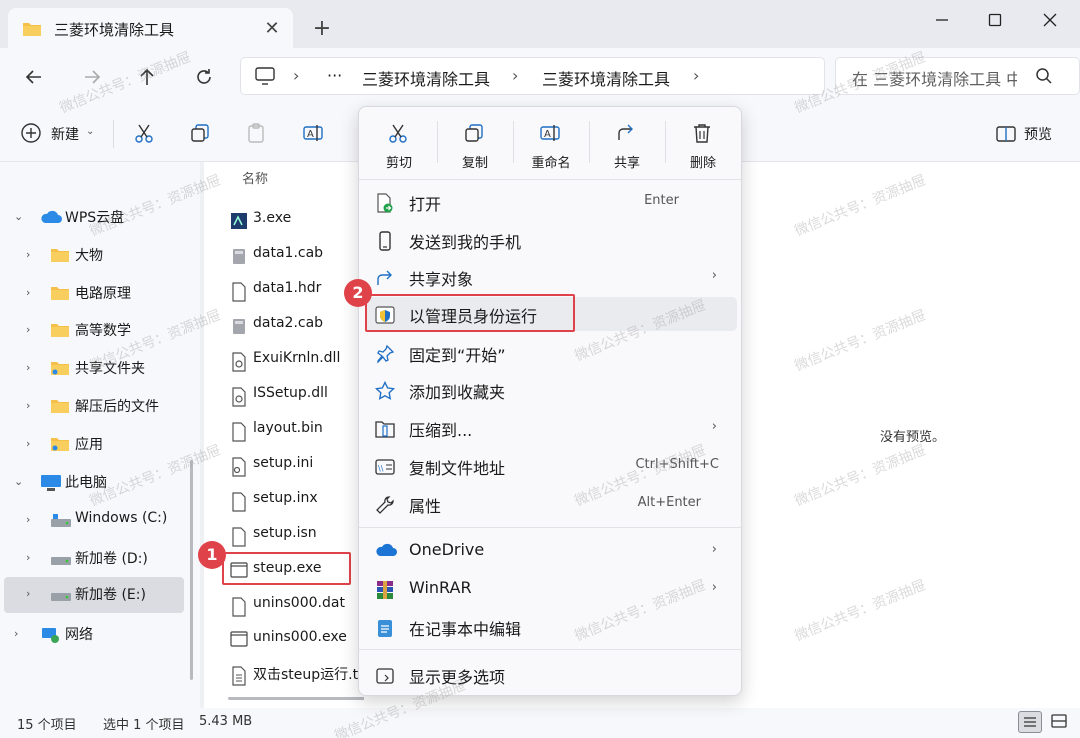 This screenshot has height=738, width=1080. I want to click on tab-bar: 三菱环境清除工具 ✕ +, so click(540, 25).